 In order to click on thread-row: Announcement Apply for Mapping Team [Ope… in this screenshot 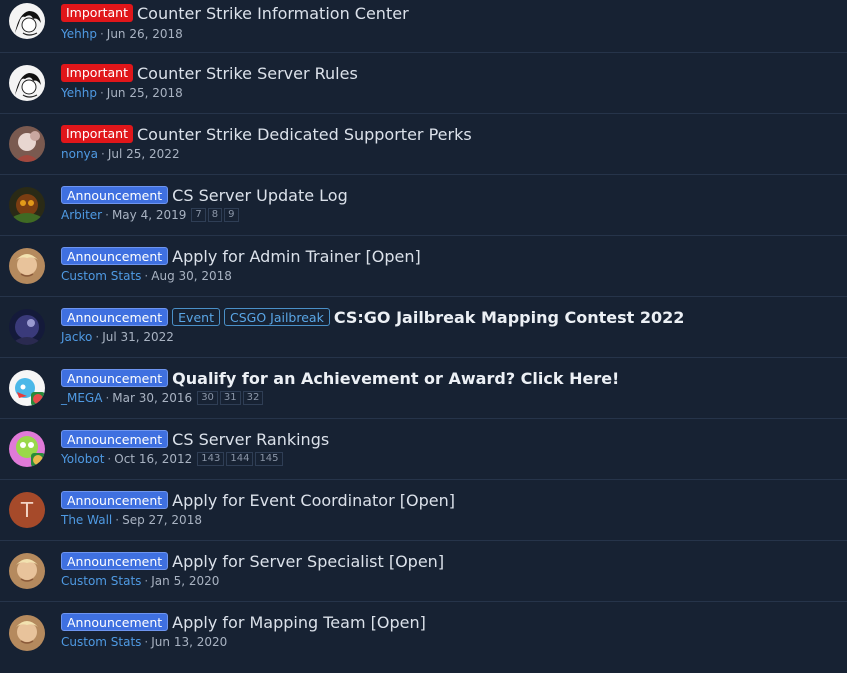, I will do `click(423, 632)`.